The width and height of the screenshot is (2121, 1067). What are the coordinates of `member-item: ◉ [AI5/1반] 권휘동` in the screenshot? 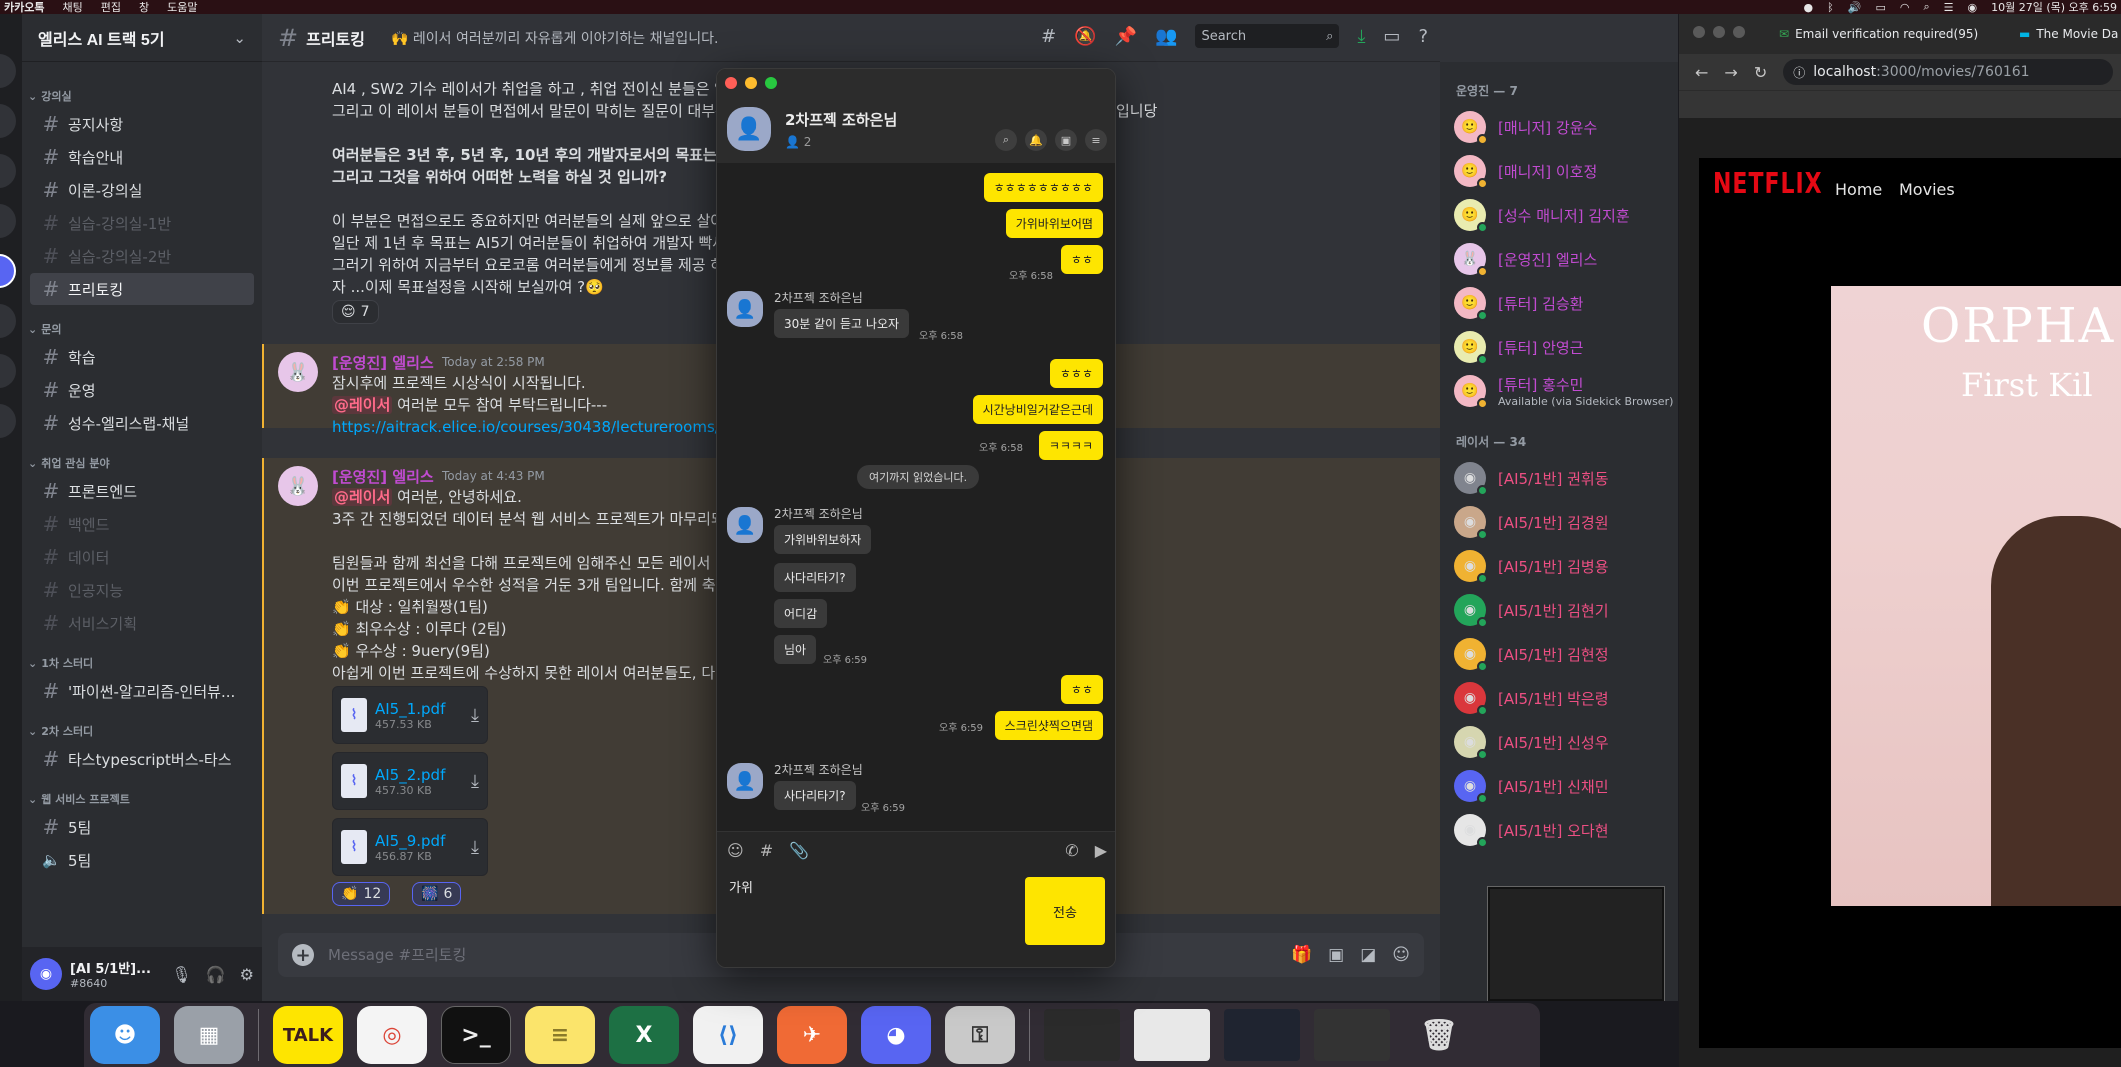 It's located at (1559, 478).